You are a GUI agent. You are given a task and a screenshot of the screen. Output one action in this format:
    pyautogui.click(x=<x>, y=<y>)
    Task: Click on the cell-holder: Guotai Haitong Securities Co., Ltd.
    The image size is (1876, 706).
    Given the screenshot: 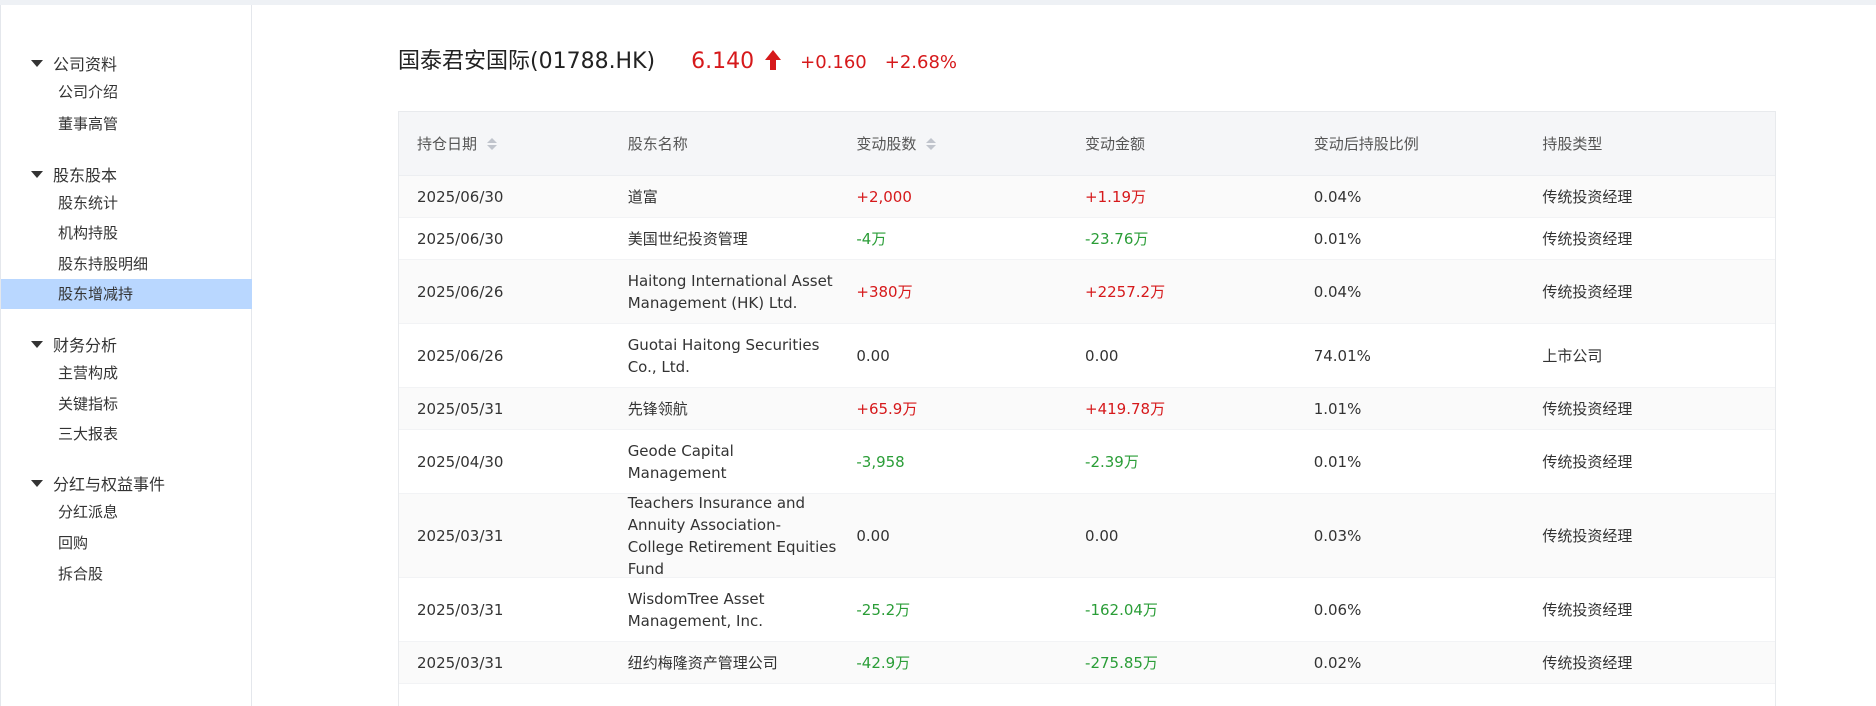 What is the action you would take?
    pyautogui.click(x=723, y=355)
    